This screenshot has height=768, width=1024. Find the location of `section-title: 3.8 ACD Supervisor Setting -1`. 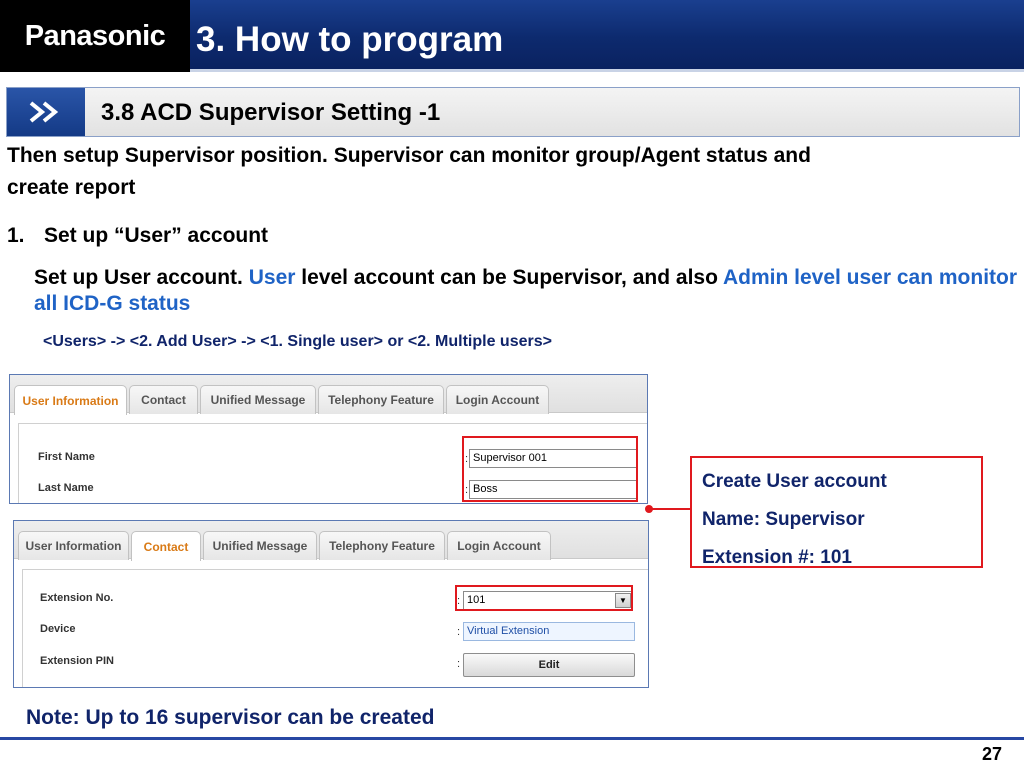

section-title: 3.8 ACD Supervisor Setting -1 is located at coordinates (271, 112).